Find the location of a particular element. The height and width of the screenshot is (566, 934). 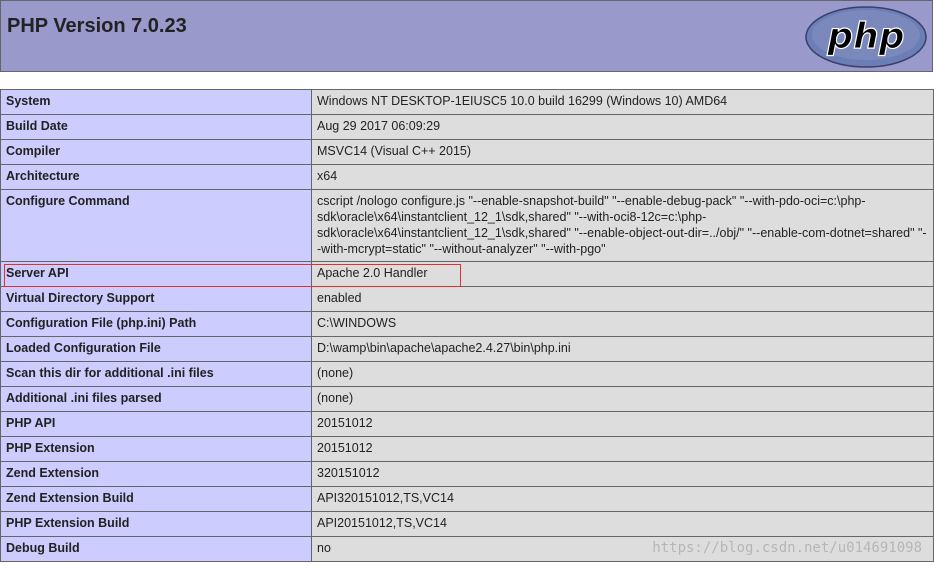

row-value: Aug 29 2017 06:09:29 is located at coordinates (622, 127).